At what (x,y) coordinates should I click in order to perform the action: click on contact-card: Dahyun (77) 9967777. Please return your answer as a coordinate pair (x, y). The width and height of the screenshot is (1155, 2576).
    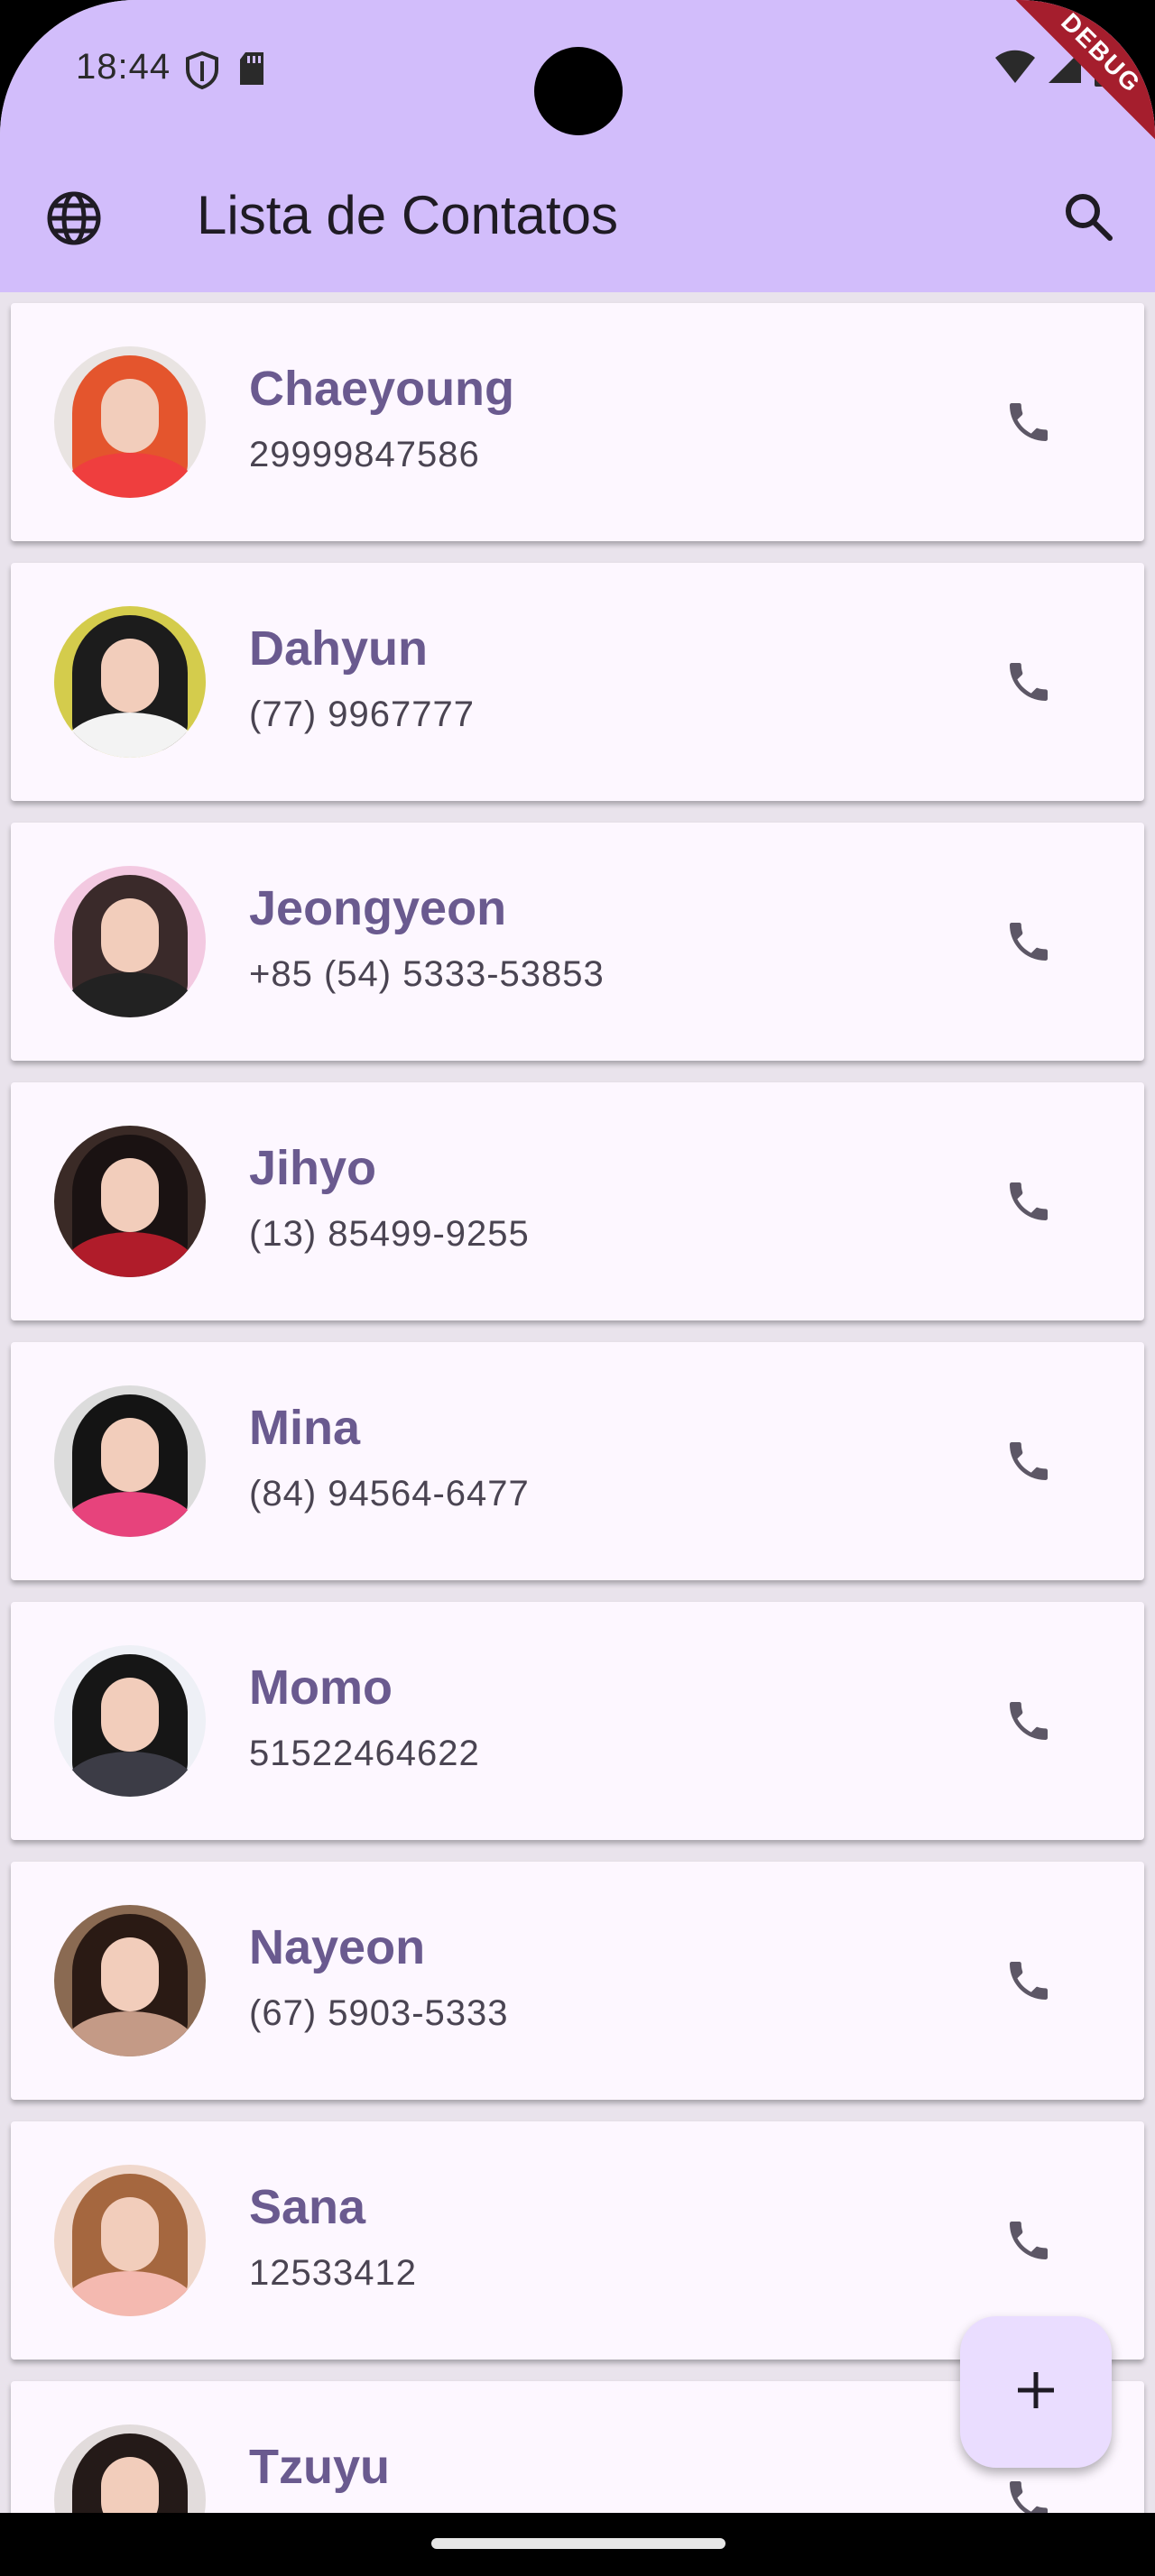
    Looking at the image, I should click on (577, 682).